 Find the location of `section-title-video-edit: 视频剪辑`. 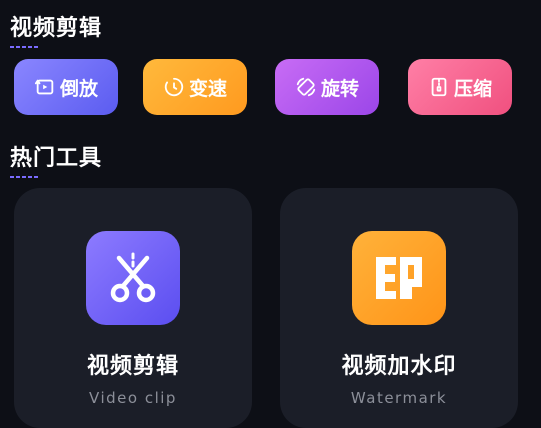

section-title-video-edit: 视频剪辑 is located at coordinates (56, 29).